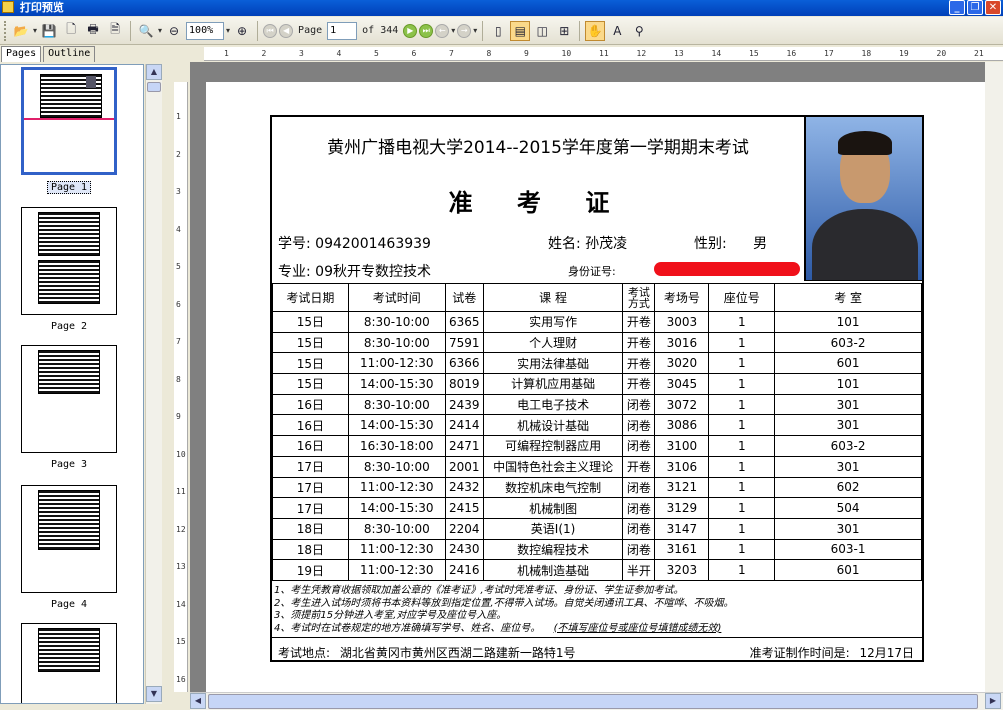 The width and height of the screenshot is (1003, 710). Describe the element at coordinates (21, 54) in the screenshot. I see `tab-pages: Pages` at that location.